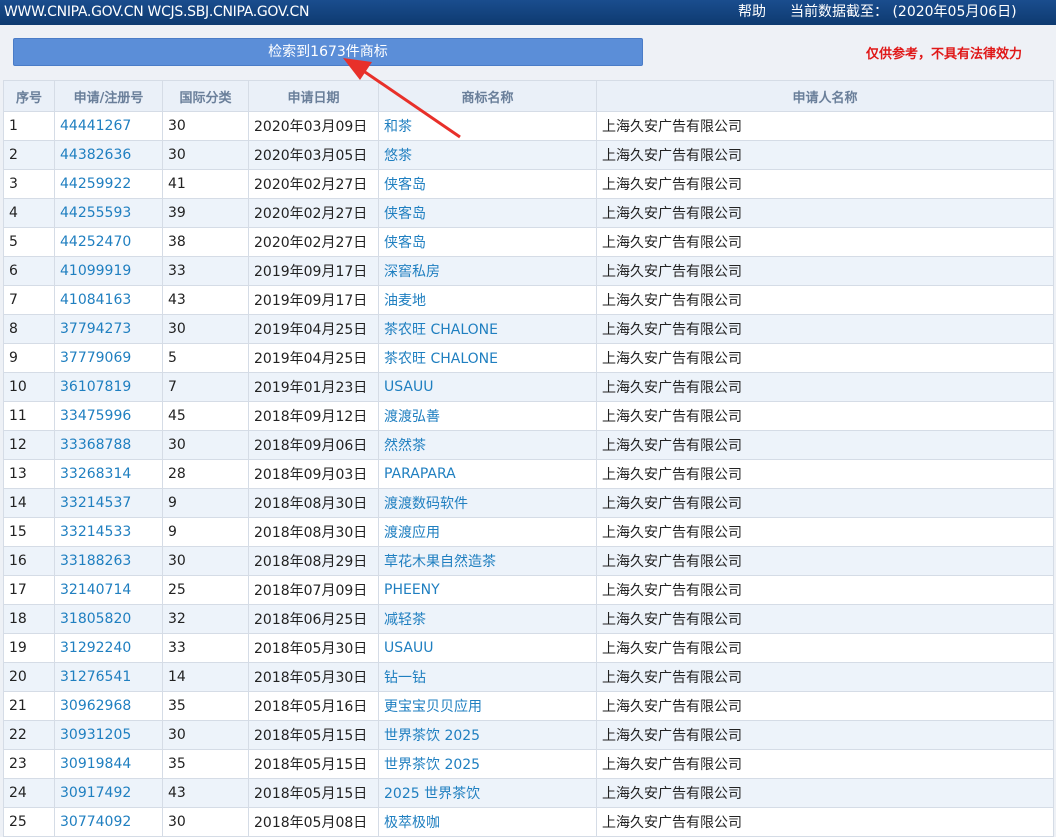  I want to click on class-cell: 33, so click(205, 648).